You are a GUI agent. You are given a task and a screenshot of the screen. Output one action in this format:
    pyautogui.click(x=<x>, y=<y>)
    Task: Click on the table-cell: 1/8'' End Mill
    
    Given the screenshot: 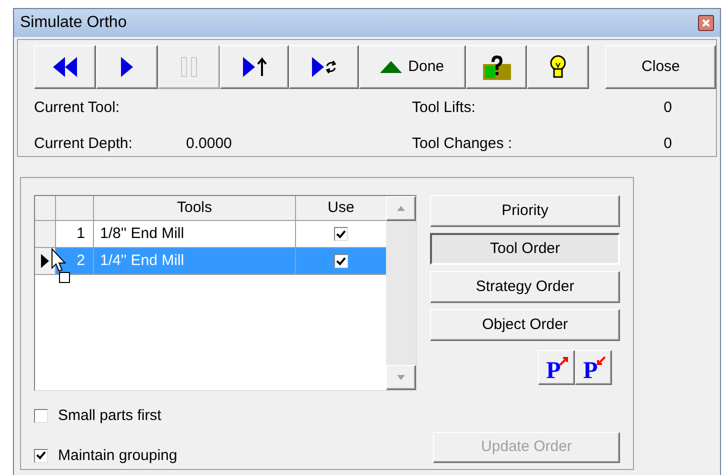 What is the action you would take?
    pyautogui.click(x=195, y=234)
    